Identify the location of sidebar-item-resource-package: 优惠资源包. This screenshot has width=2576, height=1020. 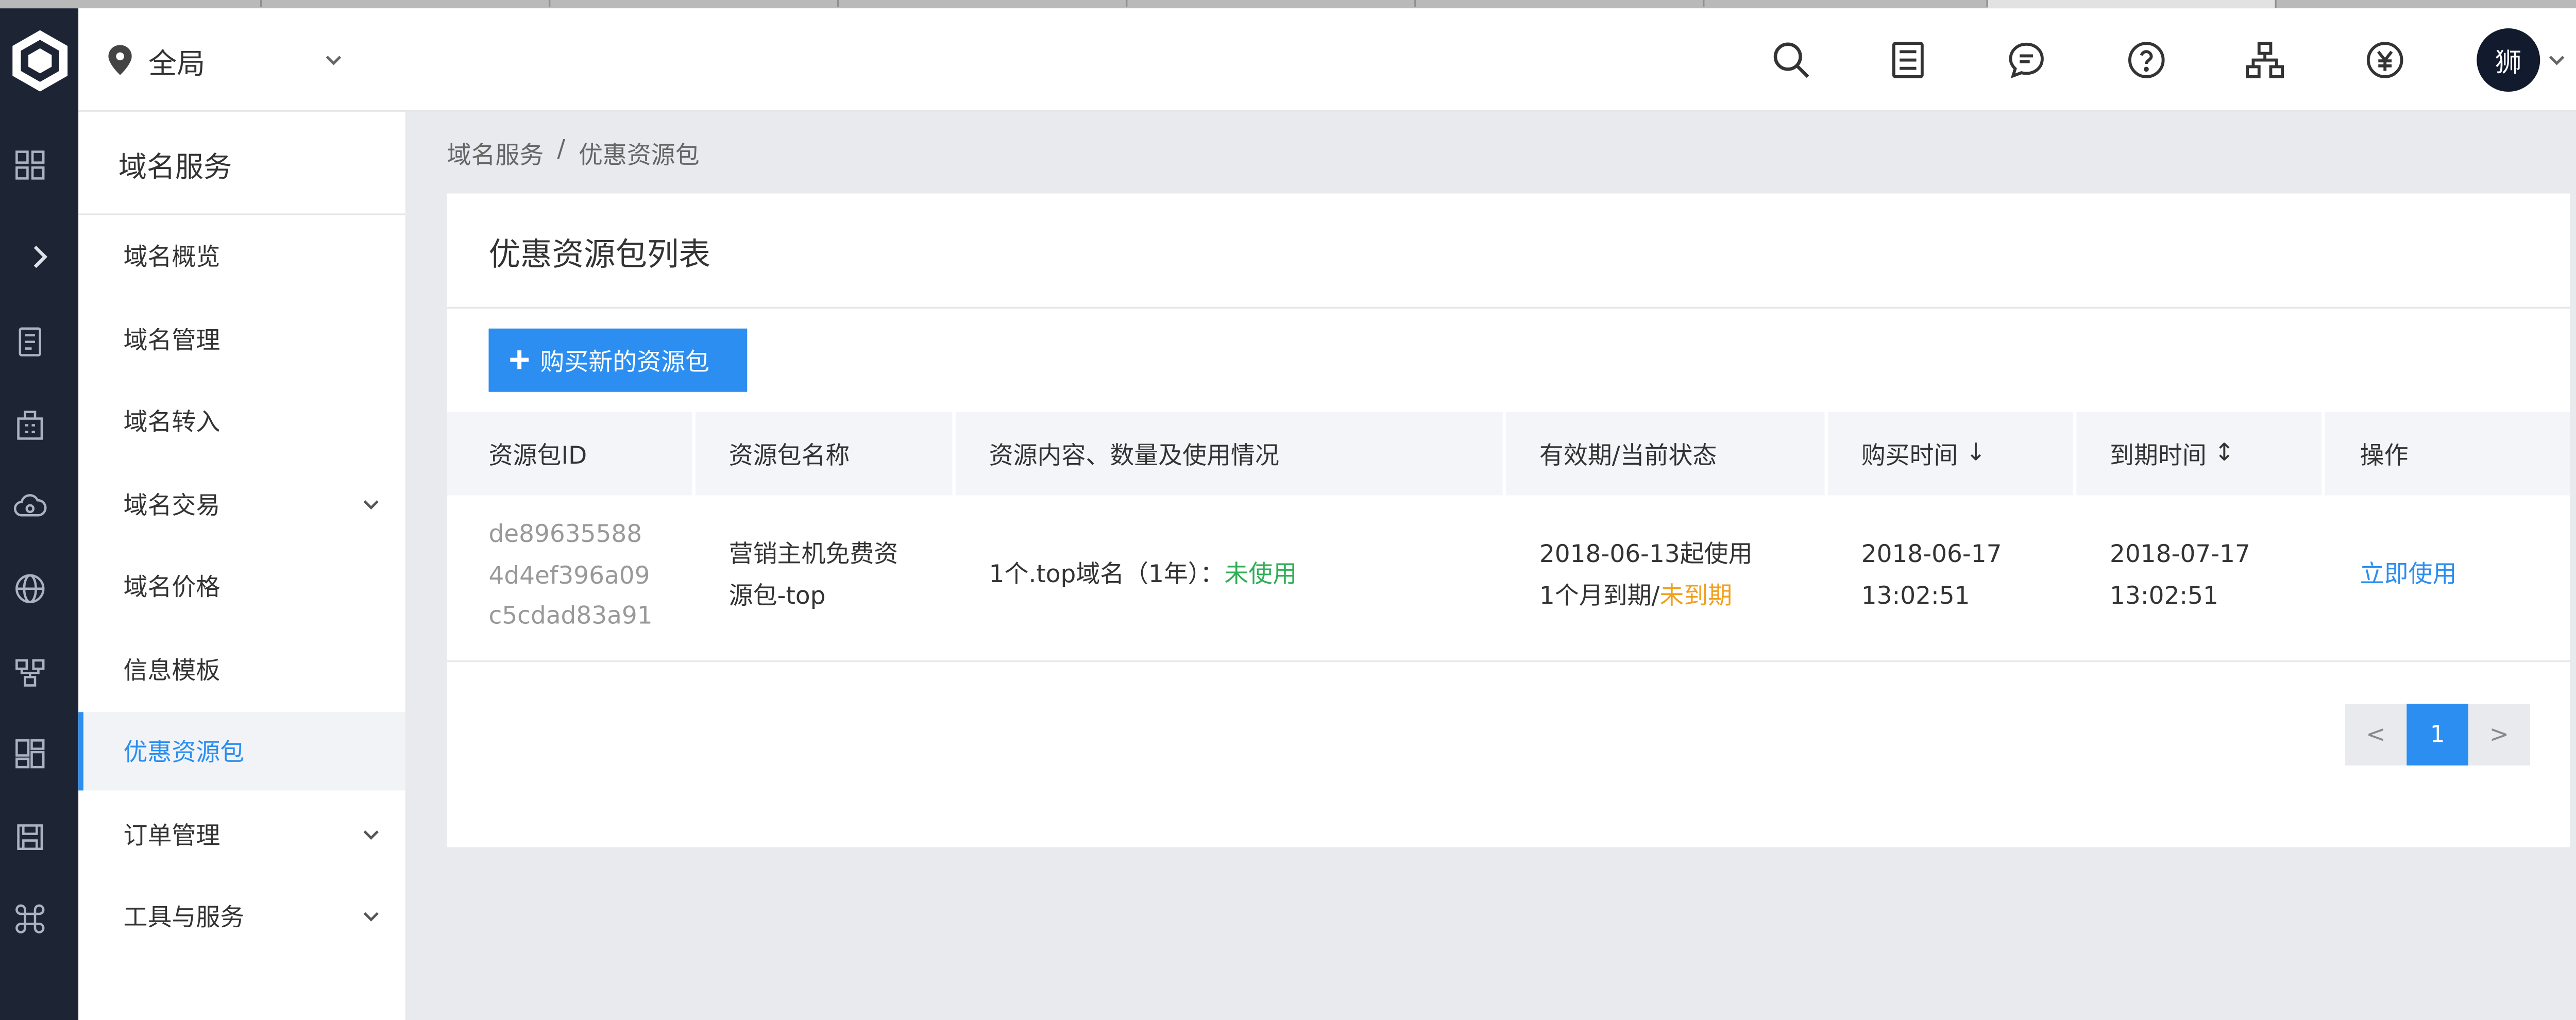
(241, 751).